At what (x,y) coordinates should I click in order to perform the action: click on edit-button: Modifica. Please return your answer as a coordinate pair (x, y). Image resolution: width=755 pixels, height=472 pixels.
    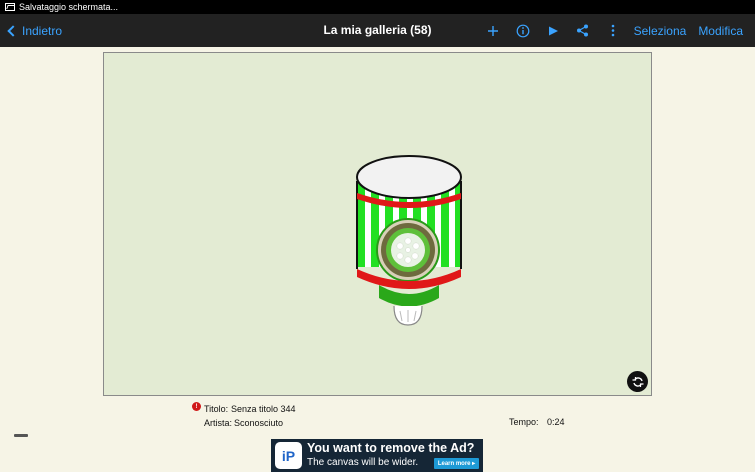
    Looking at the image, I should click on (720, 31).